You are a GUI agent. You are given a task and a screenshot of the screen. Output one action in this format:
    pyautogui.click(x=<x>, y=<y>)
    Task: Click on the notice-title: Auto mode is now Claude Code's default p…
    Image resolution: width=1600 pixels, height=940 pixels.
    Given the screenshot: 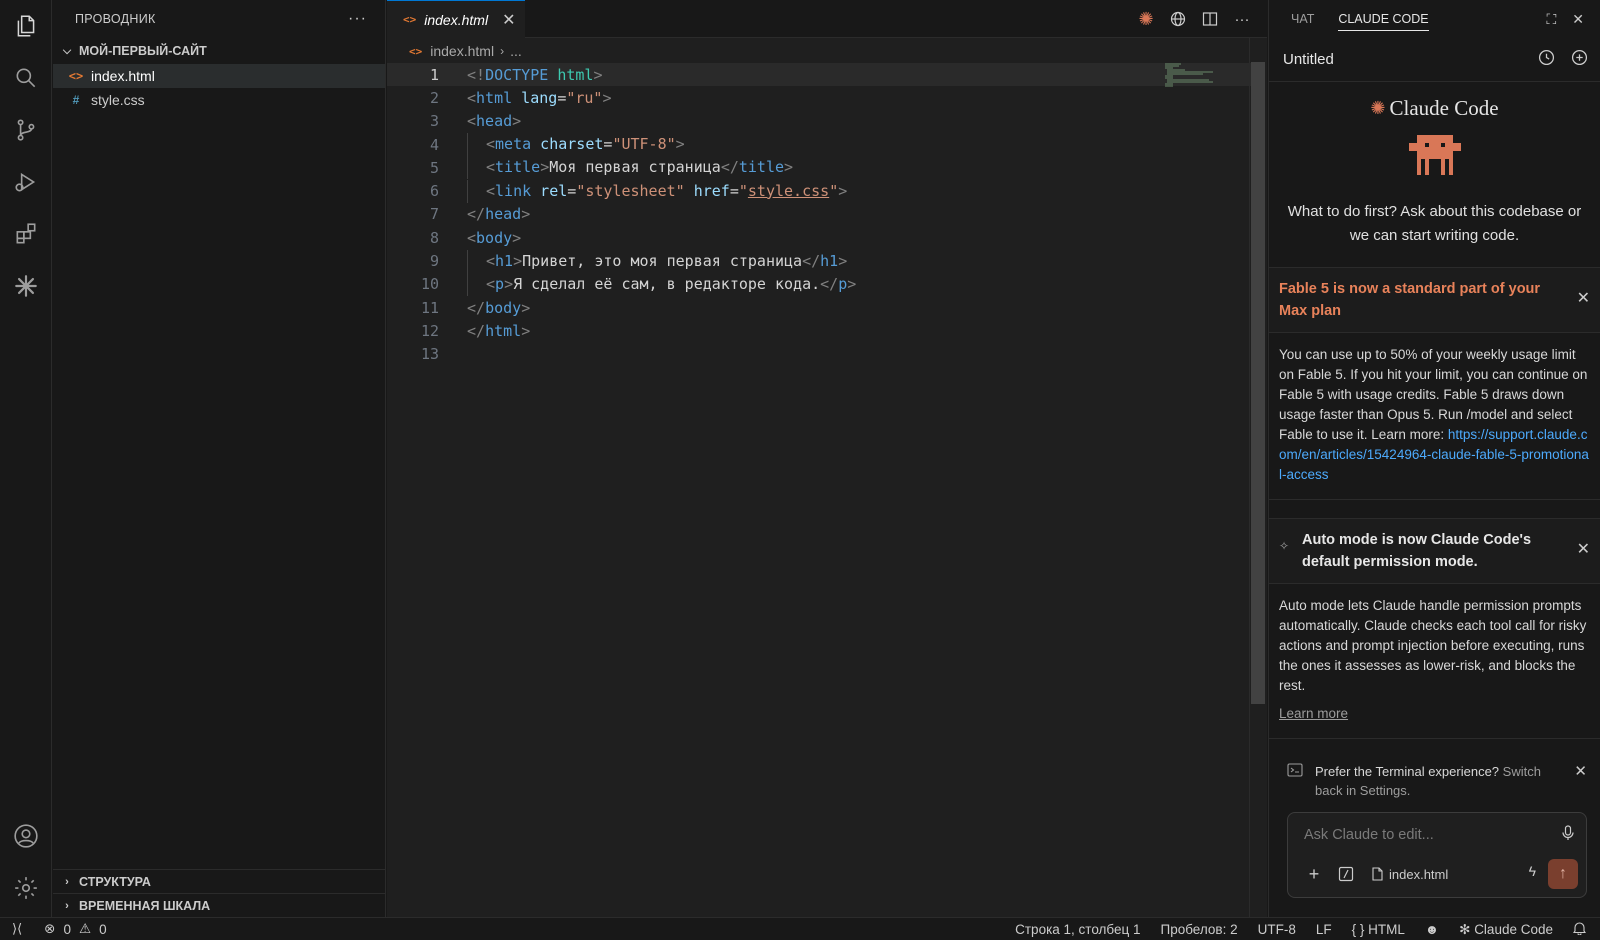 What is the action you would take?
    pyautogui.click(x=1434, y=551)
    